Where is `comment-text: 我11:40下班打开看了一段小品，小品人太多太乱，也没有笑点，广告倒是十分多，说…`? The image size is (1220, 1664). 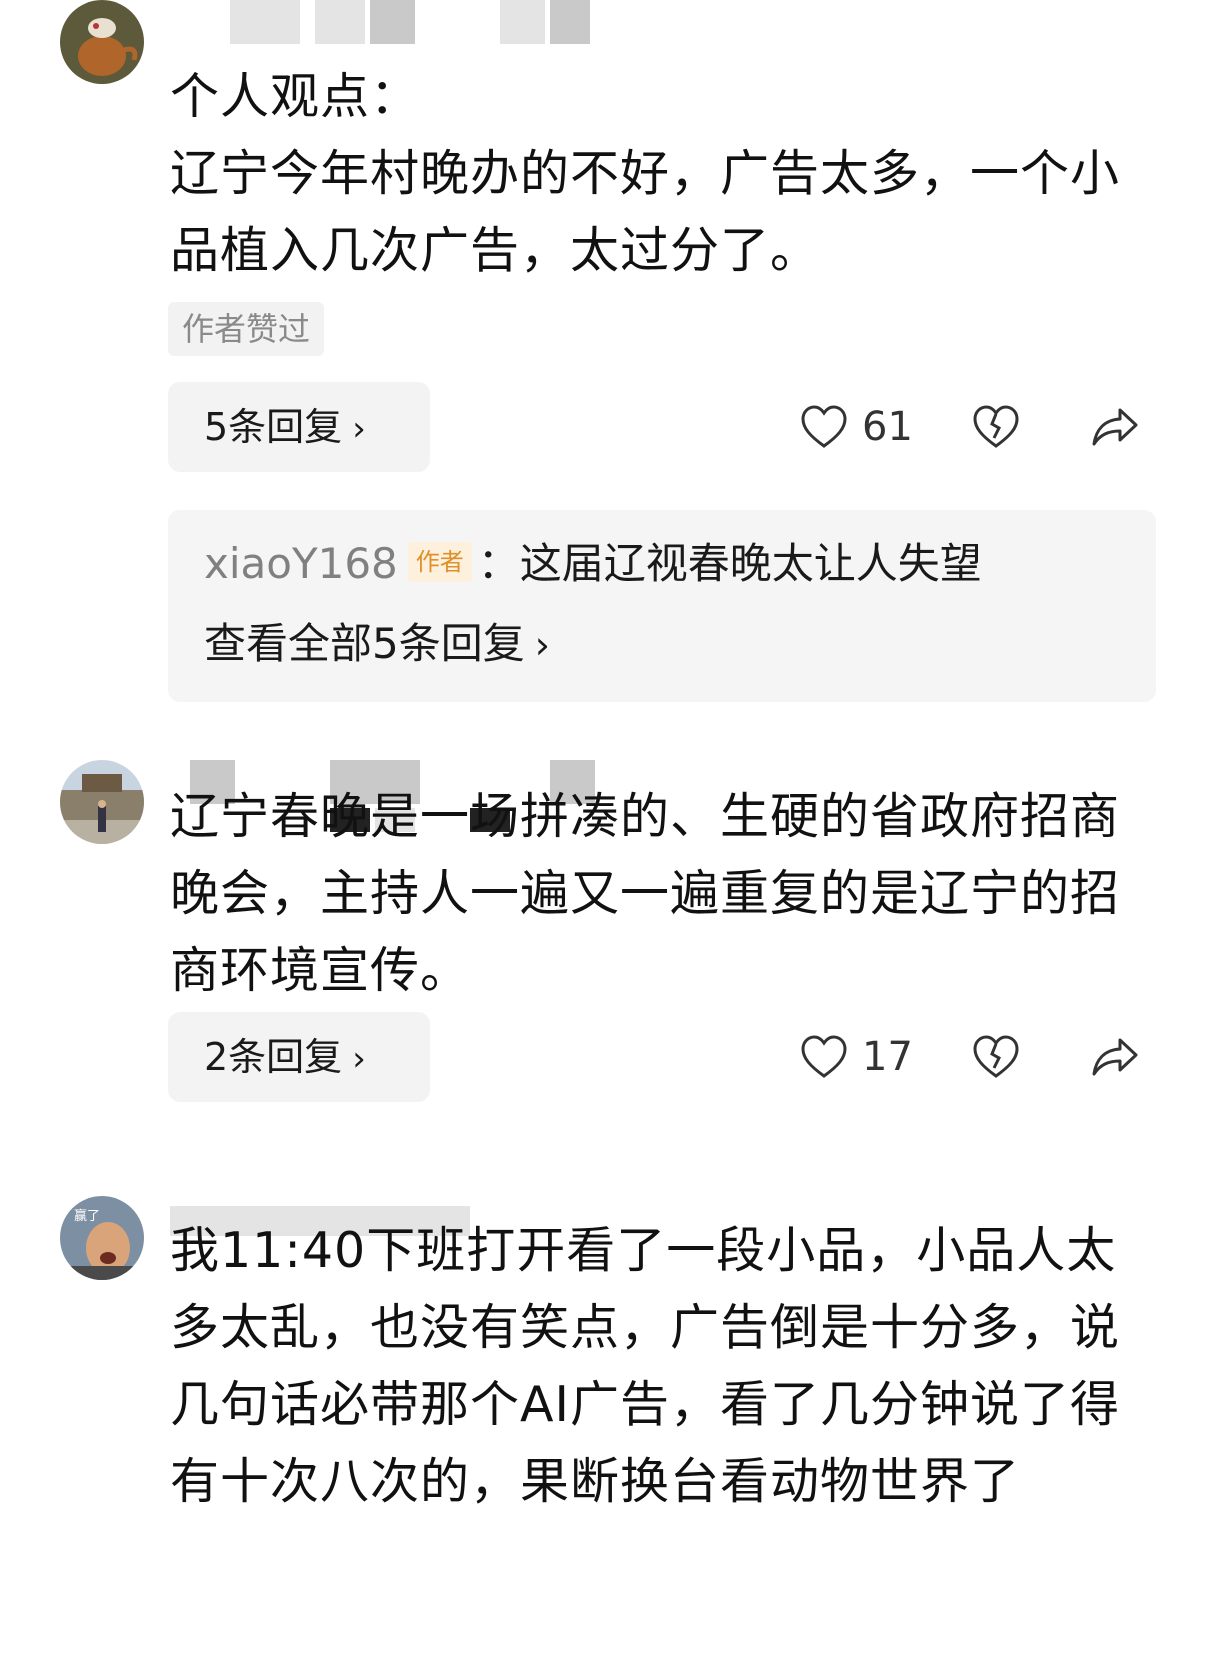 comment-text: 我11:40下班打开看了一段小品，小品人太多太乱，也没有笑点，广告倒是十分多，说… is located at coordinates (645, 1366).